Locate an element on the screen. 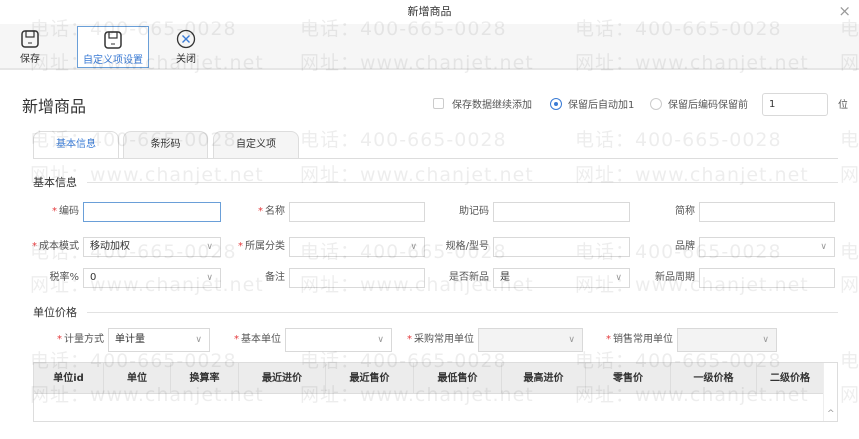 This screenshot has width=859, height=439. close-label: 关闭 is located at coordinates (186, 59).